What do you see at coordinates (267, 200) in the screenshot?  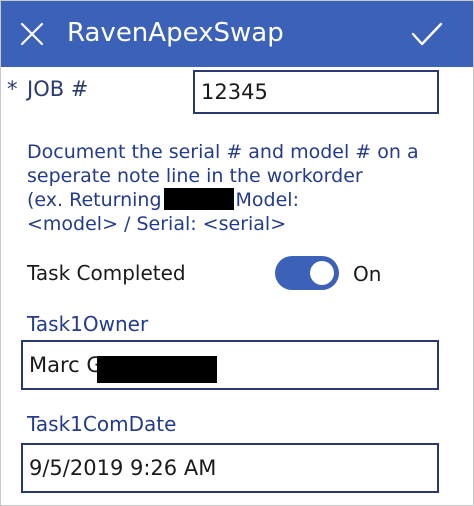 I see `instruction-line-3-end: Model:` at bounding box center [267, 200].